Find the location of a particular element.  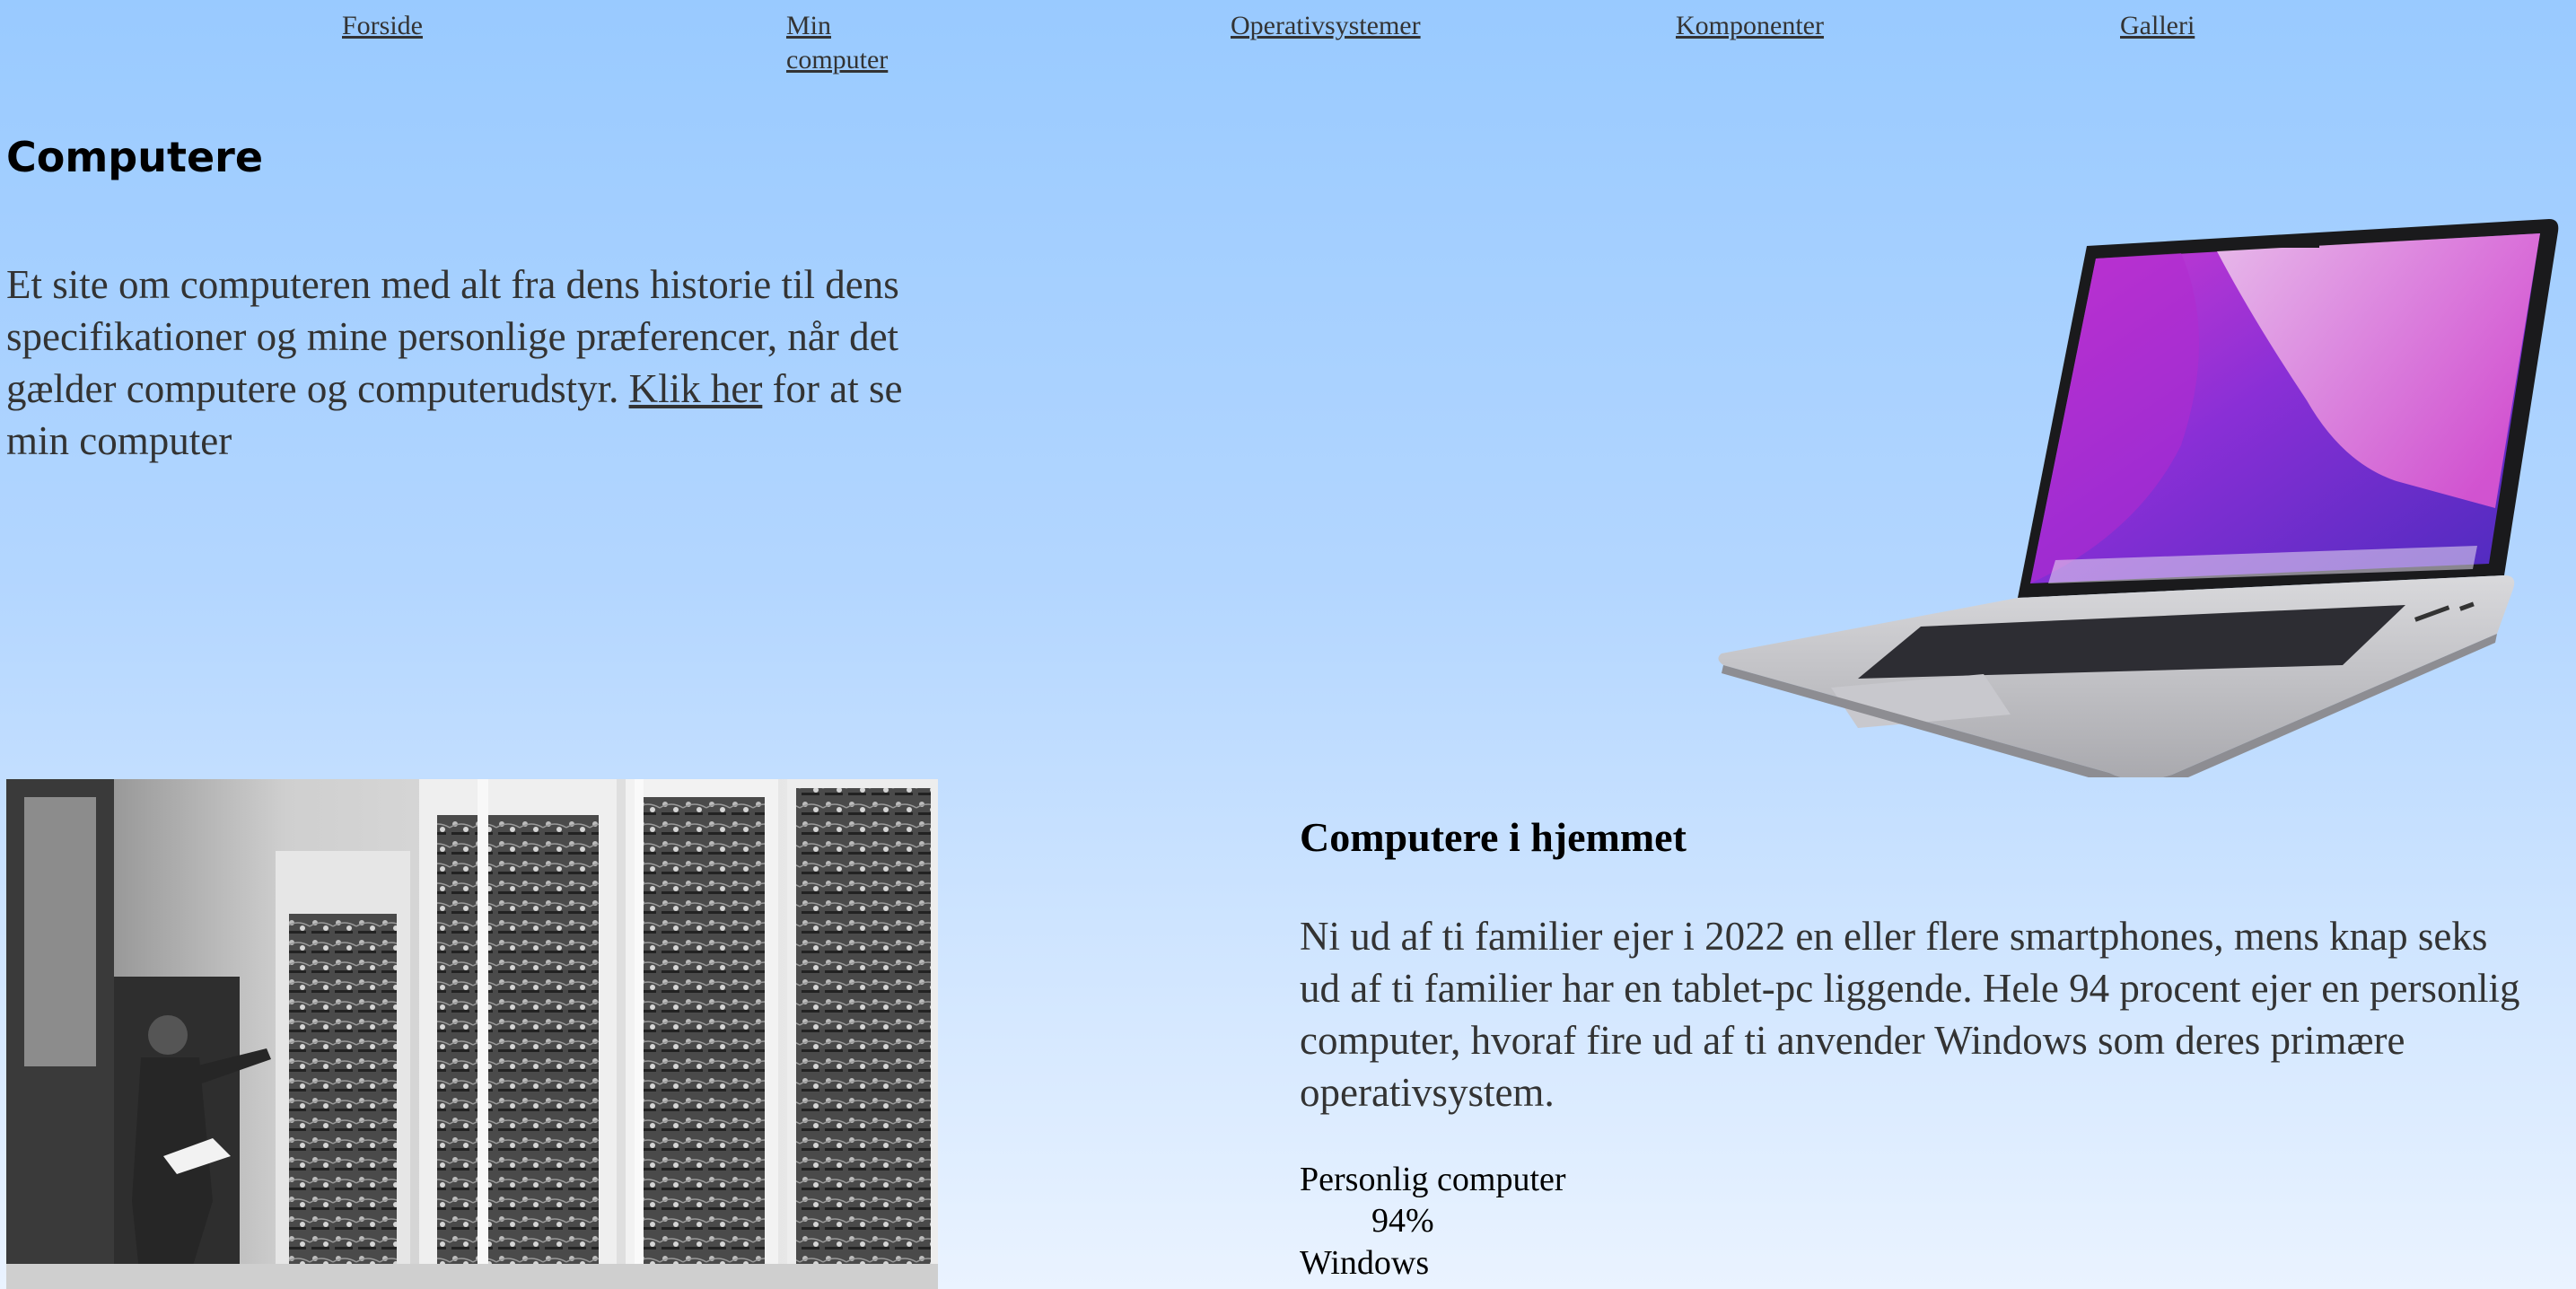

nav-link-min-computer: Min computer is located at coordinates (862, 43).